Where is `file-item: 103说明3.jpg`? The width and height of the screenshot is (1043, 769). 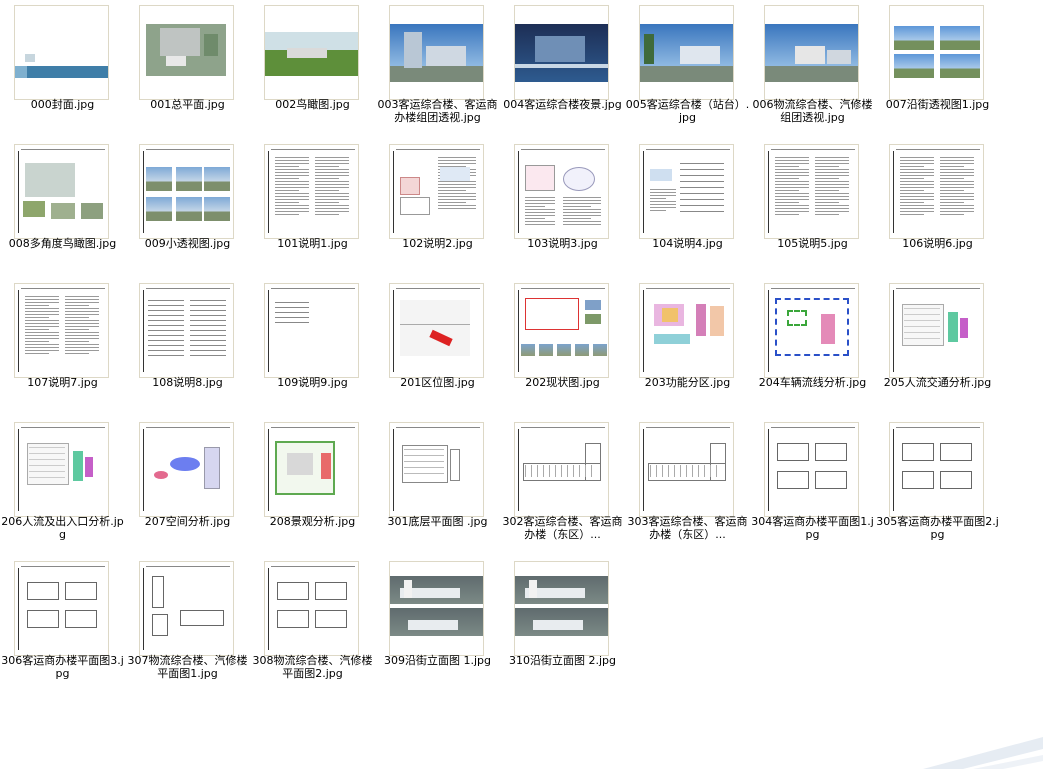 file-item: 103说明3.jpg is located at coordinates (562, 208).